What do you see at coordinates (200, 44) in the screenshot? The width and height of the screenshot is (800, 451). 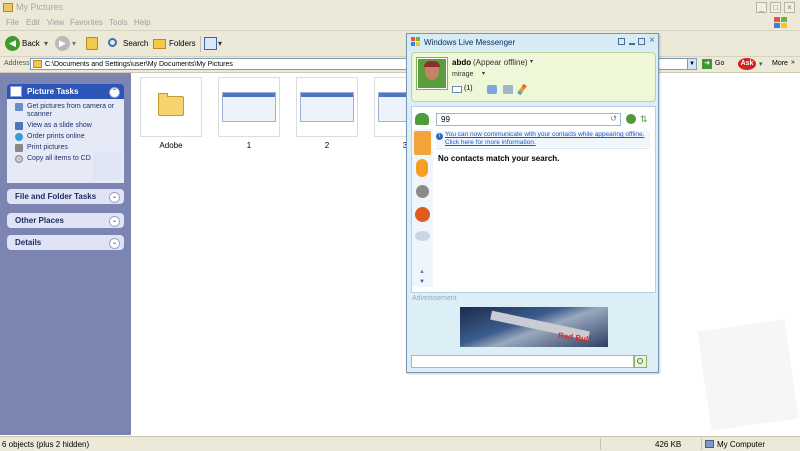 I see `toolbar-divider` at bounding box center [200, 44].